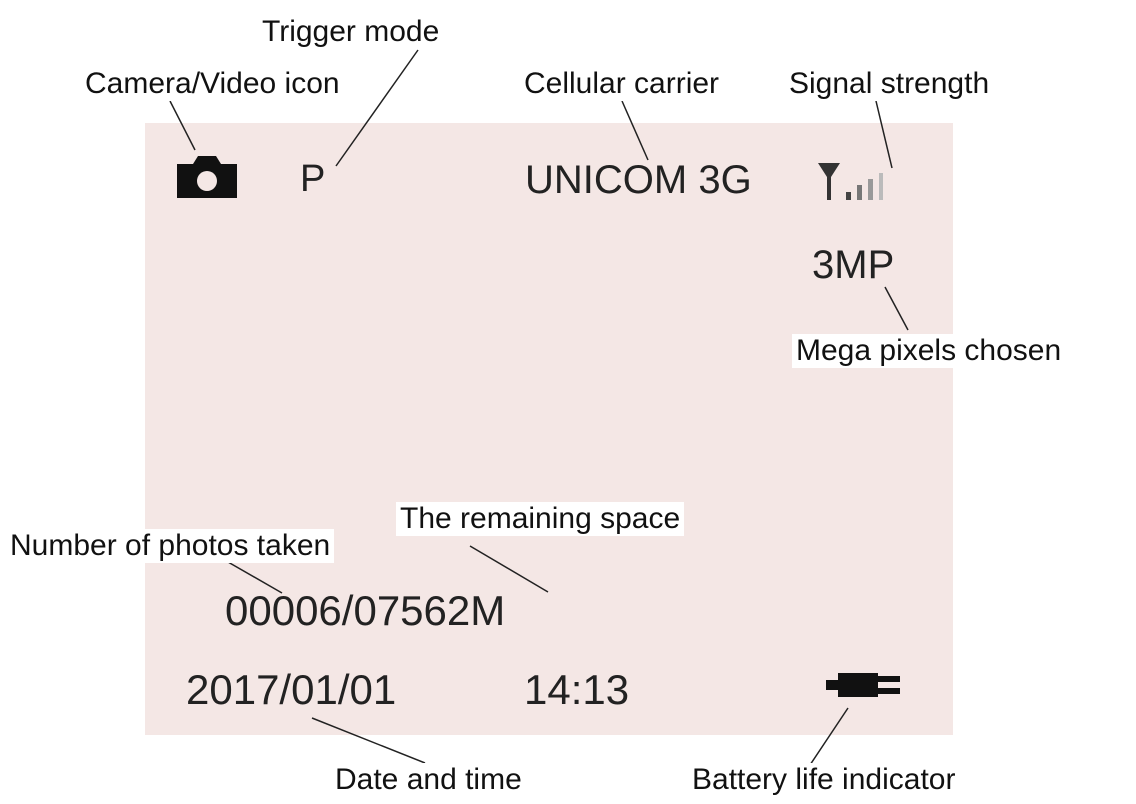 This screenshot has height=804, width=1136. I want to click on megapixels-value: 3MP, so click(853, 265).